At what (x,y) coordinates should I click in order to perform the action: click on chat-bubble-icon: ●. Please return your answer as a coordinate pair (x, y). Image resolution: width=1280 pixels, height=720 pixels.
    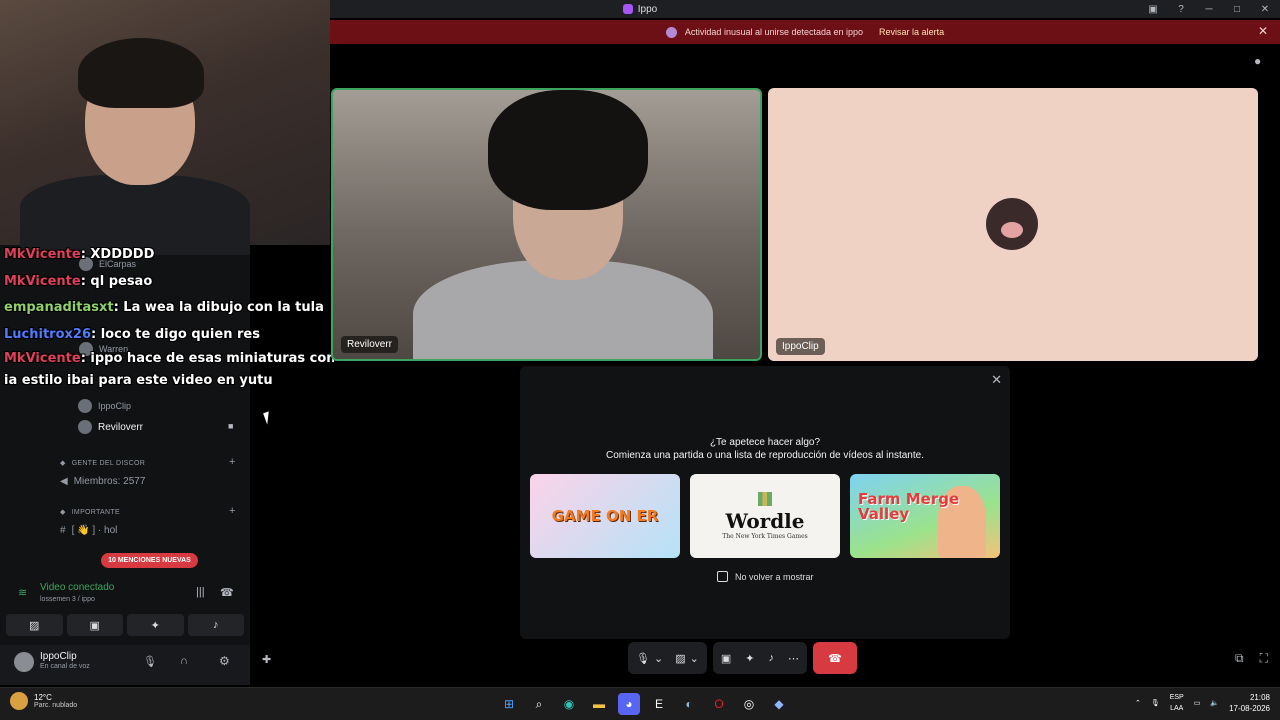
    Looking at the image, I should click on (1257, 61).